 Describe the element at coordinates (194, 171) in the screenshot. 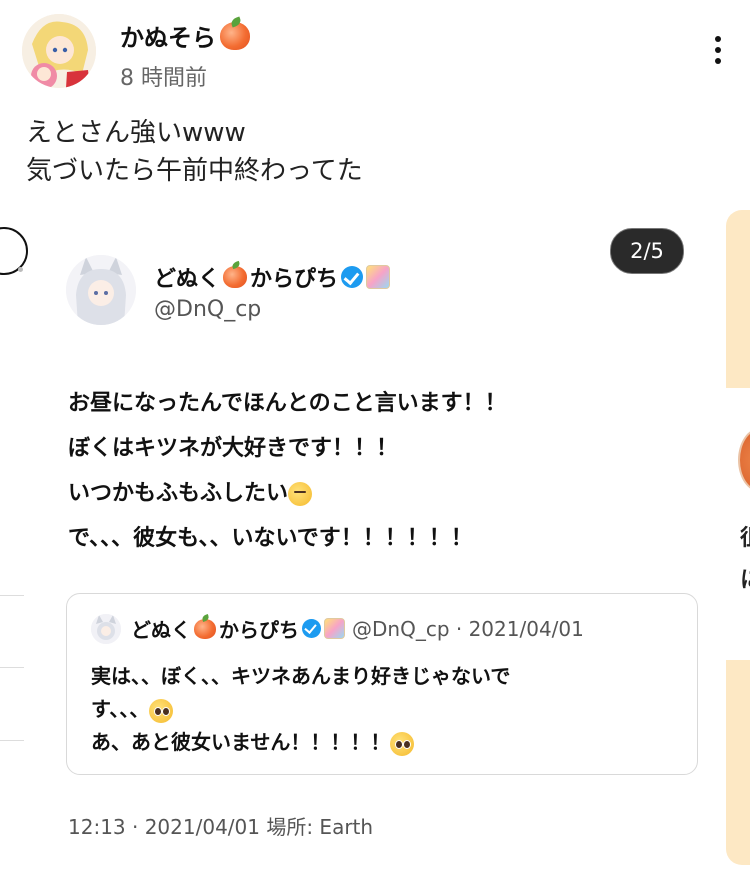

I see `post-body-line: 気づいたら午前中終わってた` at that location.